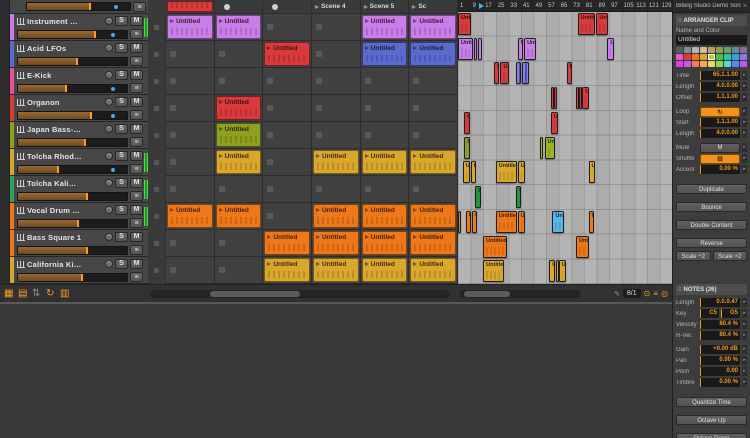 This screenshot has width=750, height=438. What do you see at coordinates (711, 435) in the screenshot?
I see `octave-down-button: Octave Down` at bounding box center [711, 435].